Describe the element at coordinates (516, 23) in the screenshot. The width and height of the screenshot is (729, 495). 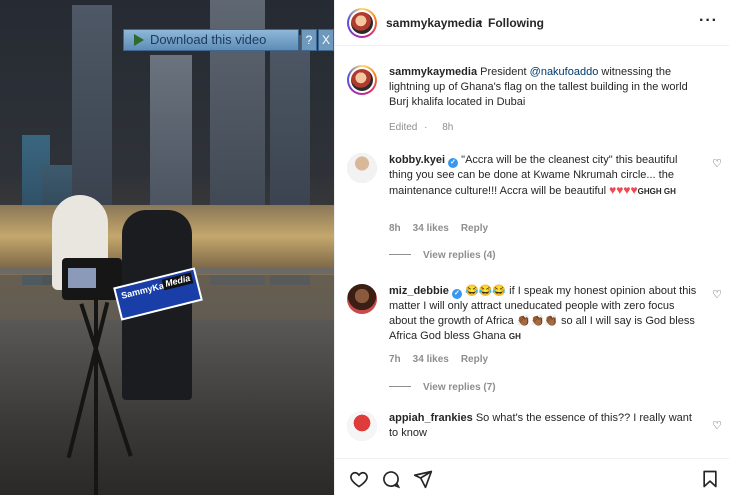
I see `following-button: Following` at that location.